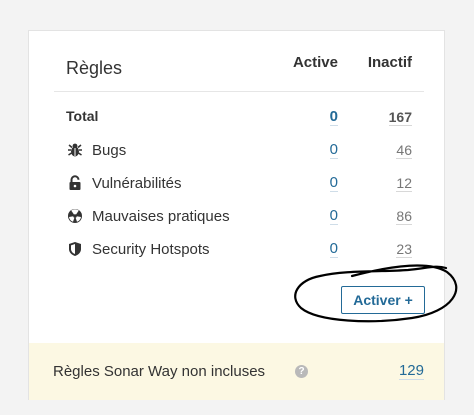 The width and height of the screenshot is (474, 415). Describe the element at coordinates (333, 249) in the screenshot. I see `hotspots-active-count-link: 0` at that location.